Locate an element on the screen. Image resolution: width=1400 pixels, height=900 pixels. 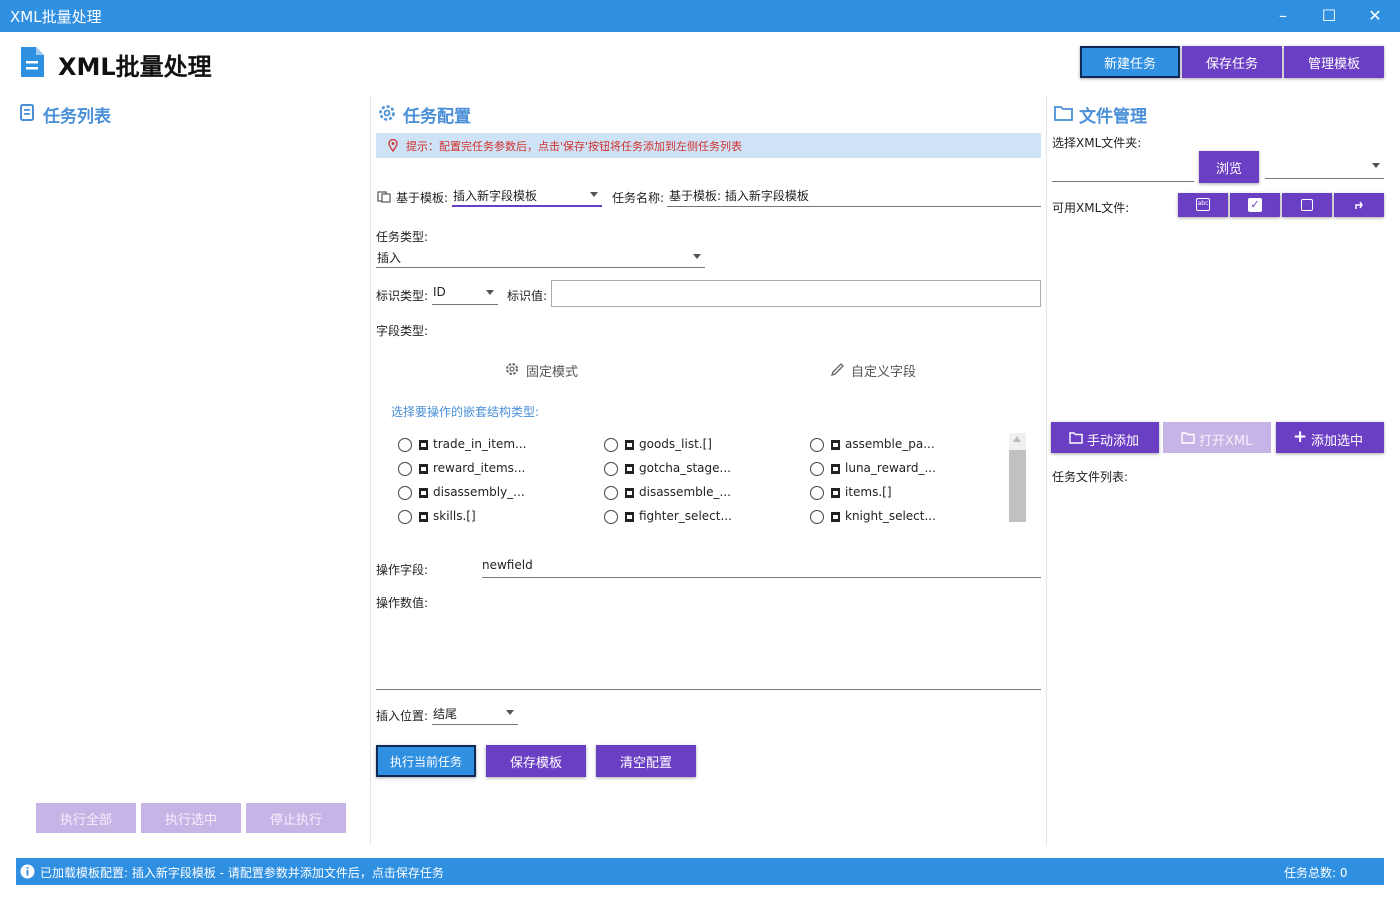
close-icon: ✕ is located at coordinates (1375, 16).